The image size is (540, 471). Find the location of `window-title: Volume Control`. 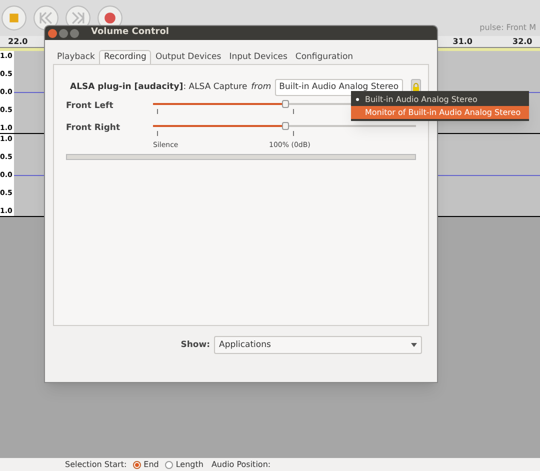

window-title: Volume Control is located at coordinates (130, 33).